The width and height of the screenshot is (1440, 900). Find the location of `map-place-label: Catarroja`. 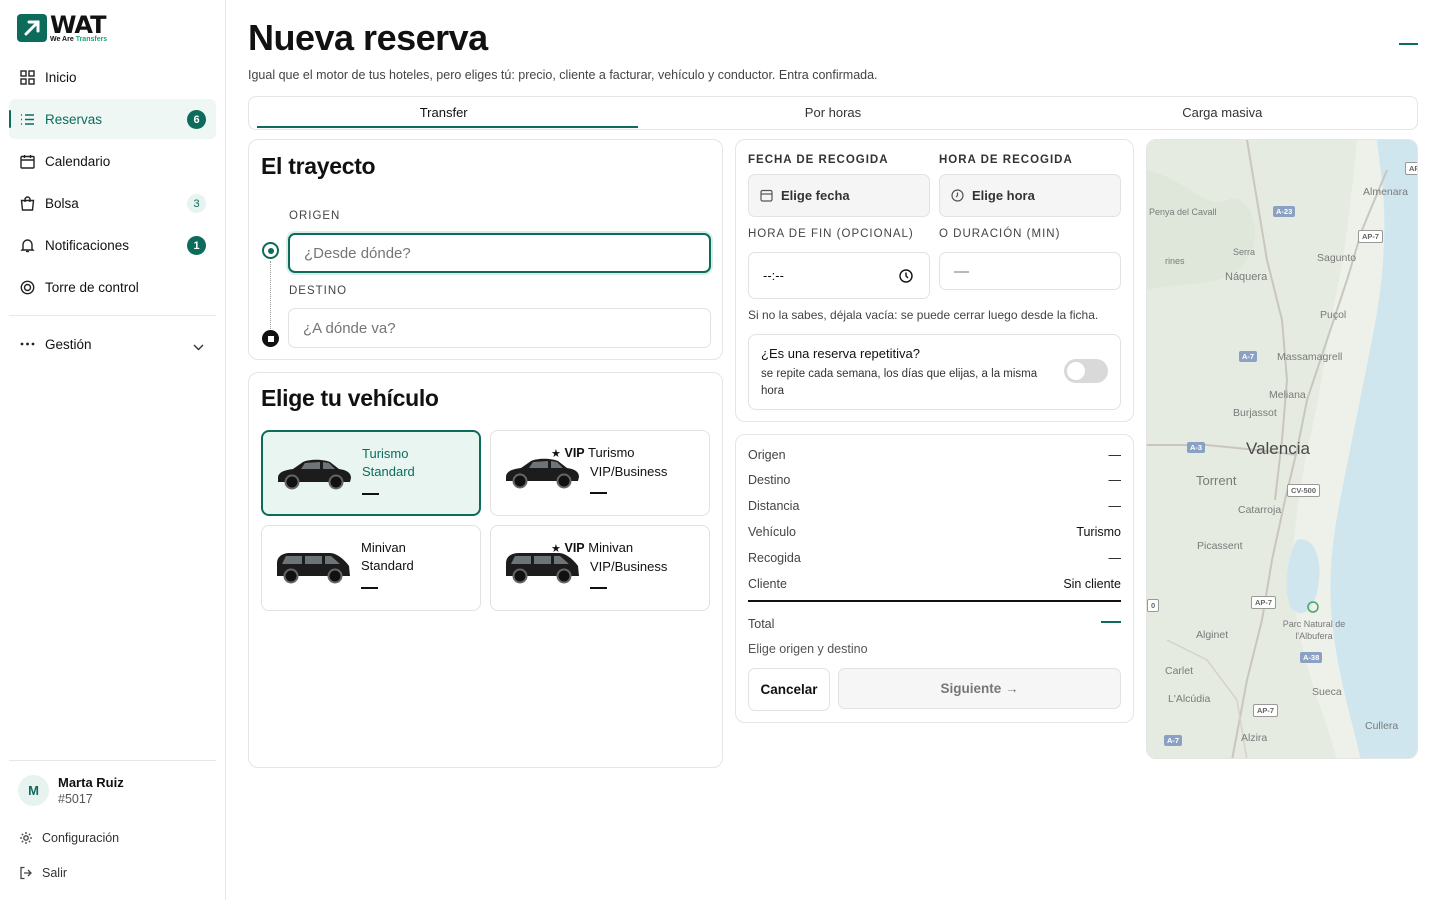

map-place-label: Catarroja is located at coordinates (1260, 510).